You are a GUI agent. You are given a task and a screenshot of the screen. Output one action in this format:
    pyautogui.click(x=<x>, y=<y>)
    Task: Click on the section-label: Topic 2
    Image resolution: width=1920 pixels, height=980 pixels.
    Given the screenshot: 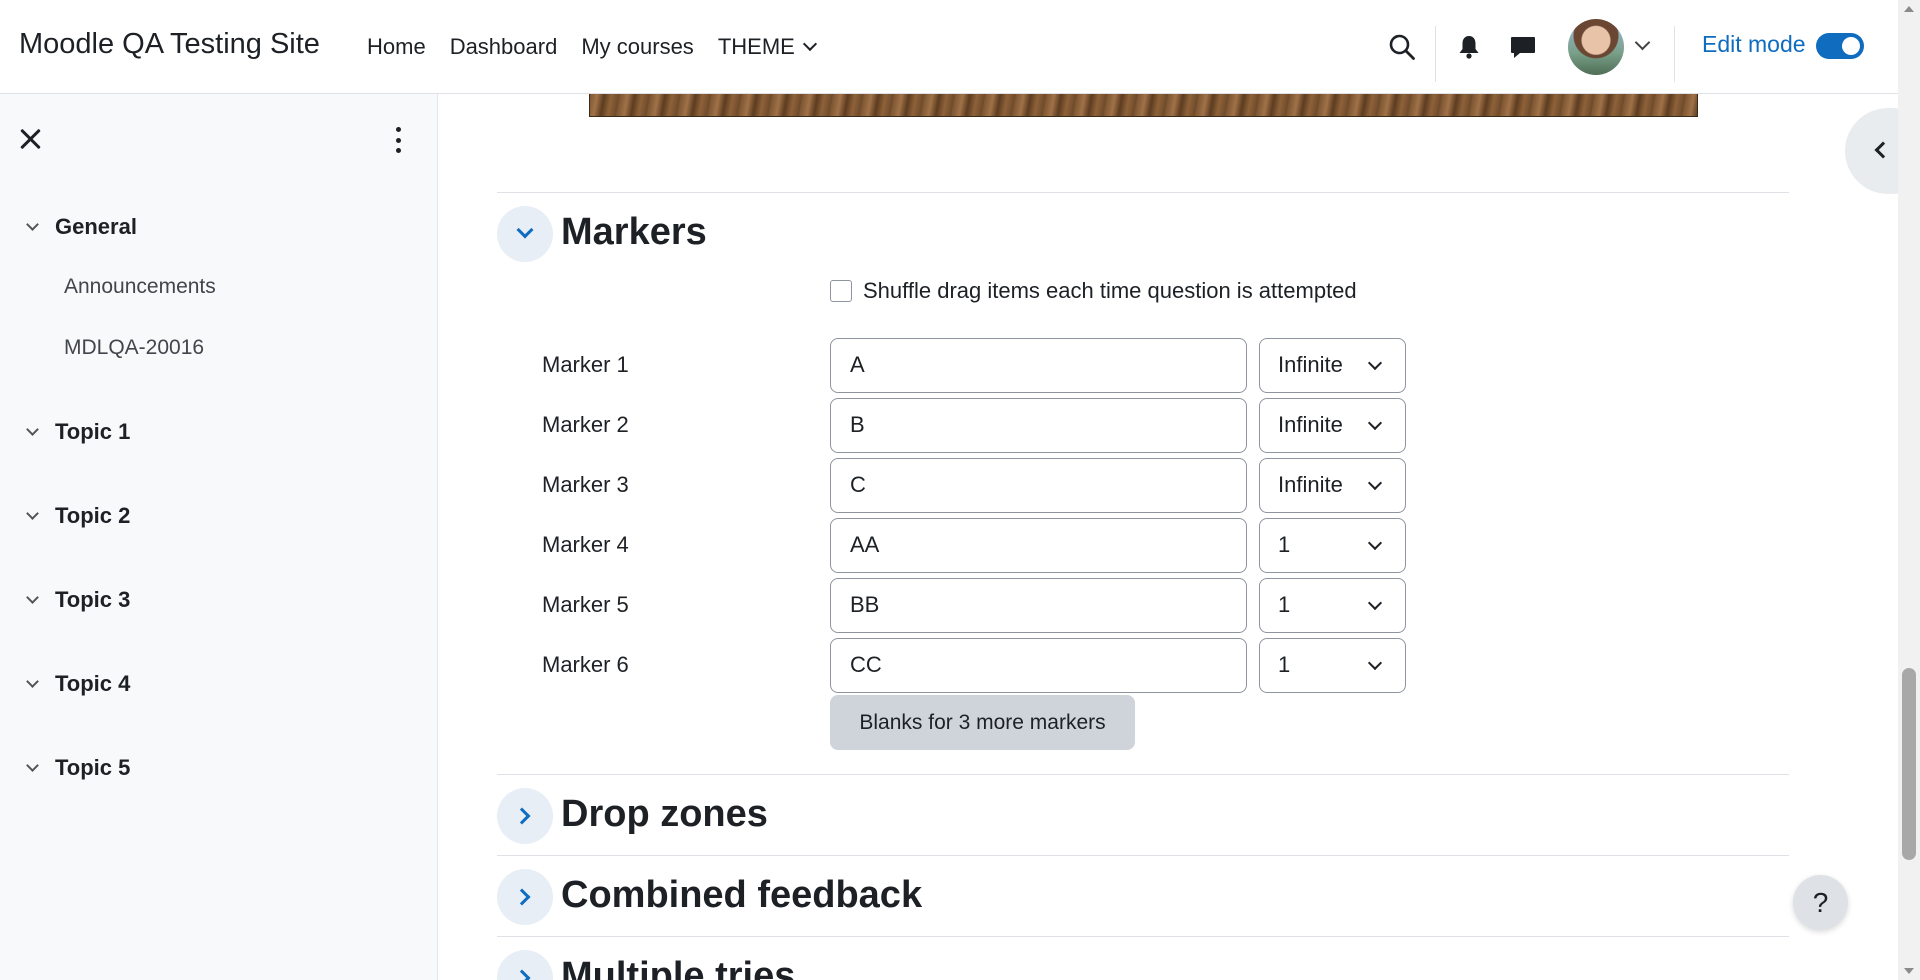 What is the action you would take?
    pyautogui.click(x=92, y=516)
    